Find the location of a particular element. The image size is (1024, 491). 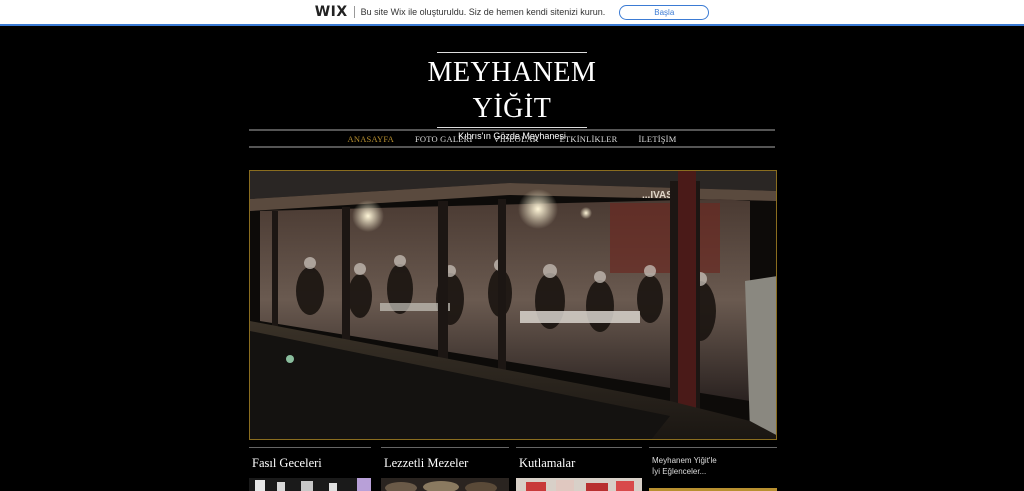

nav-item-anasayfa: ANASAYFA is located at coordinates (371, 139).